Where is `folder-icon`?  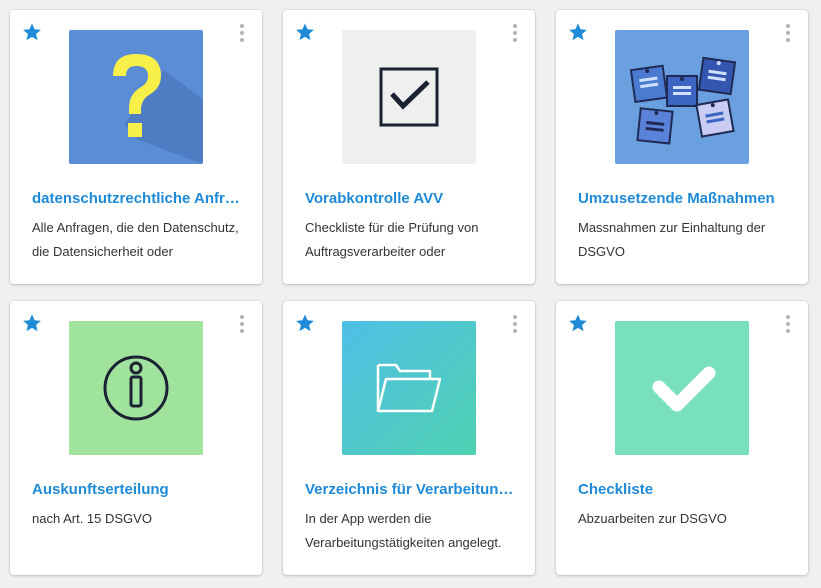
folder-icon is located at coordinates (409, 388).